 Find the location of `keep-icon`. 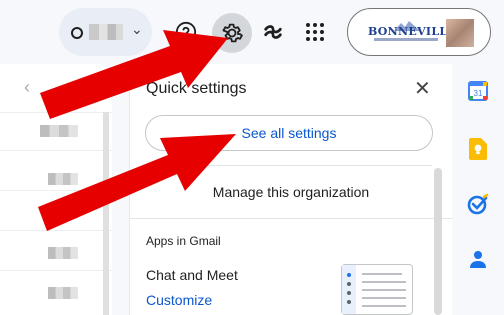

keep-icon is located at coordinates (478, 149).